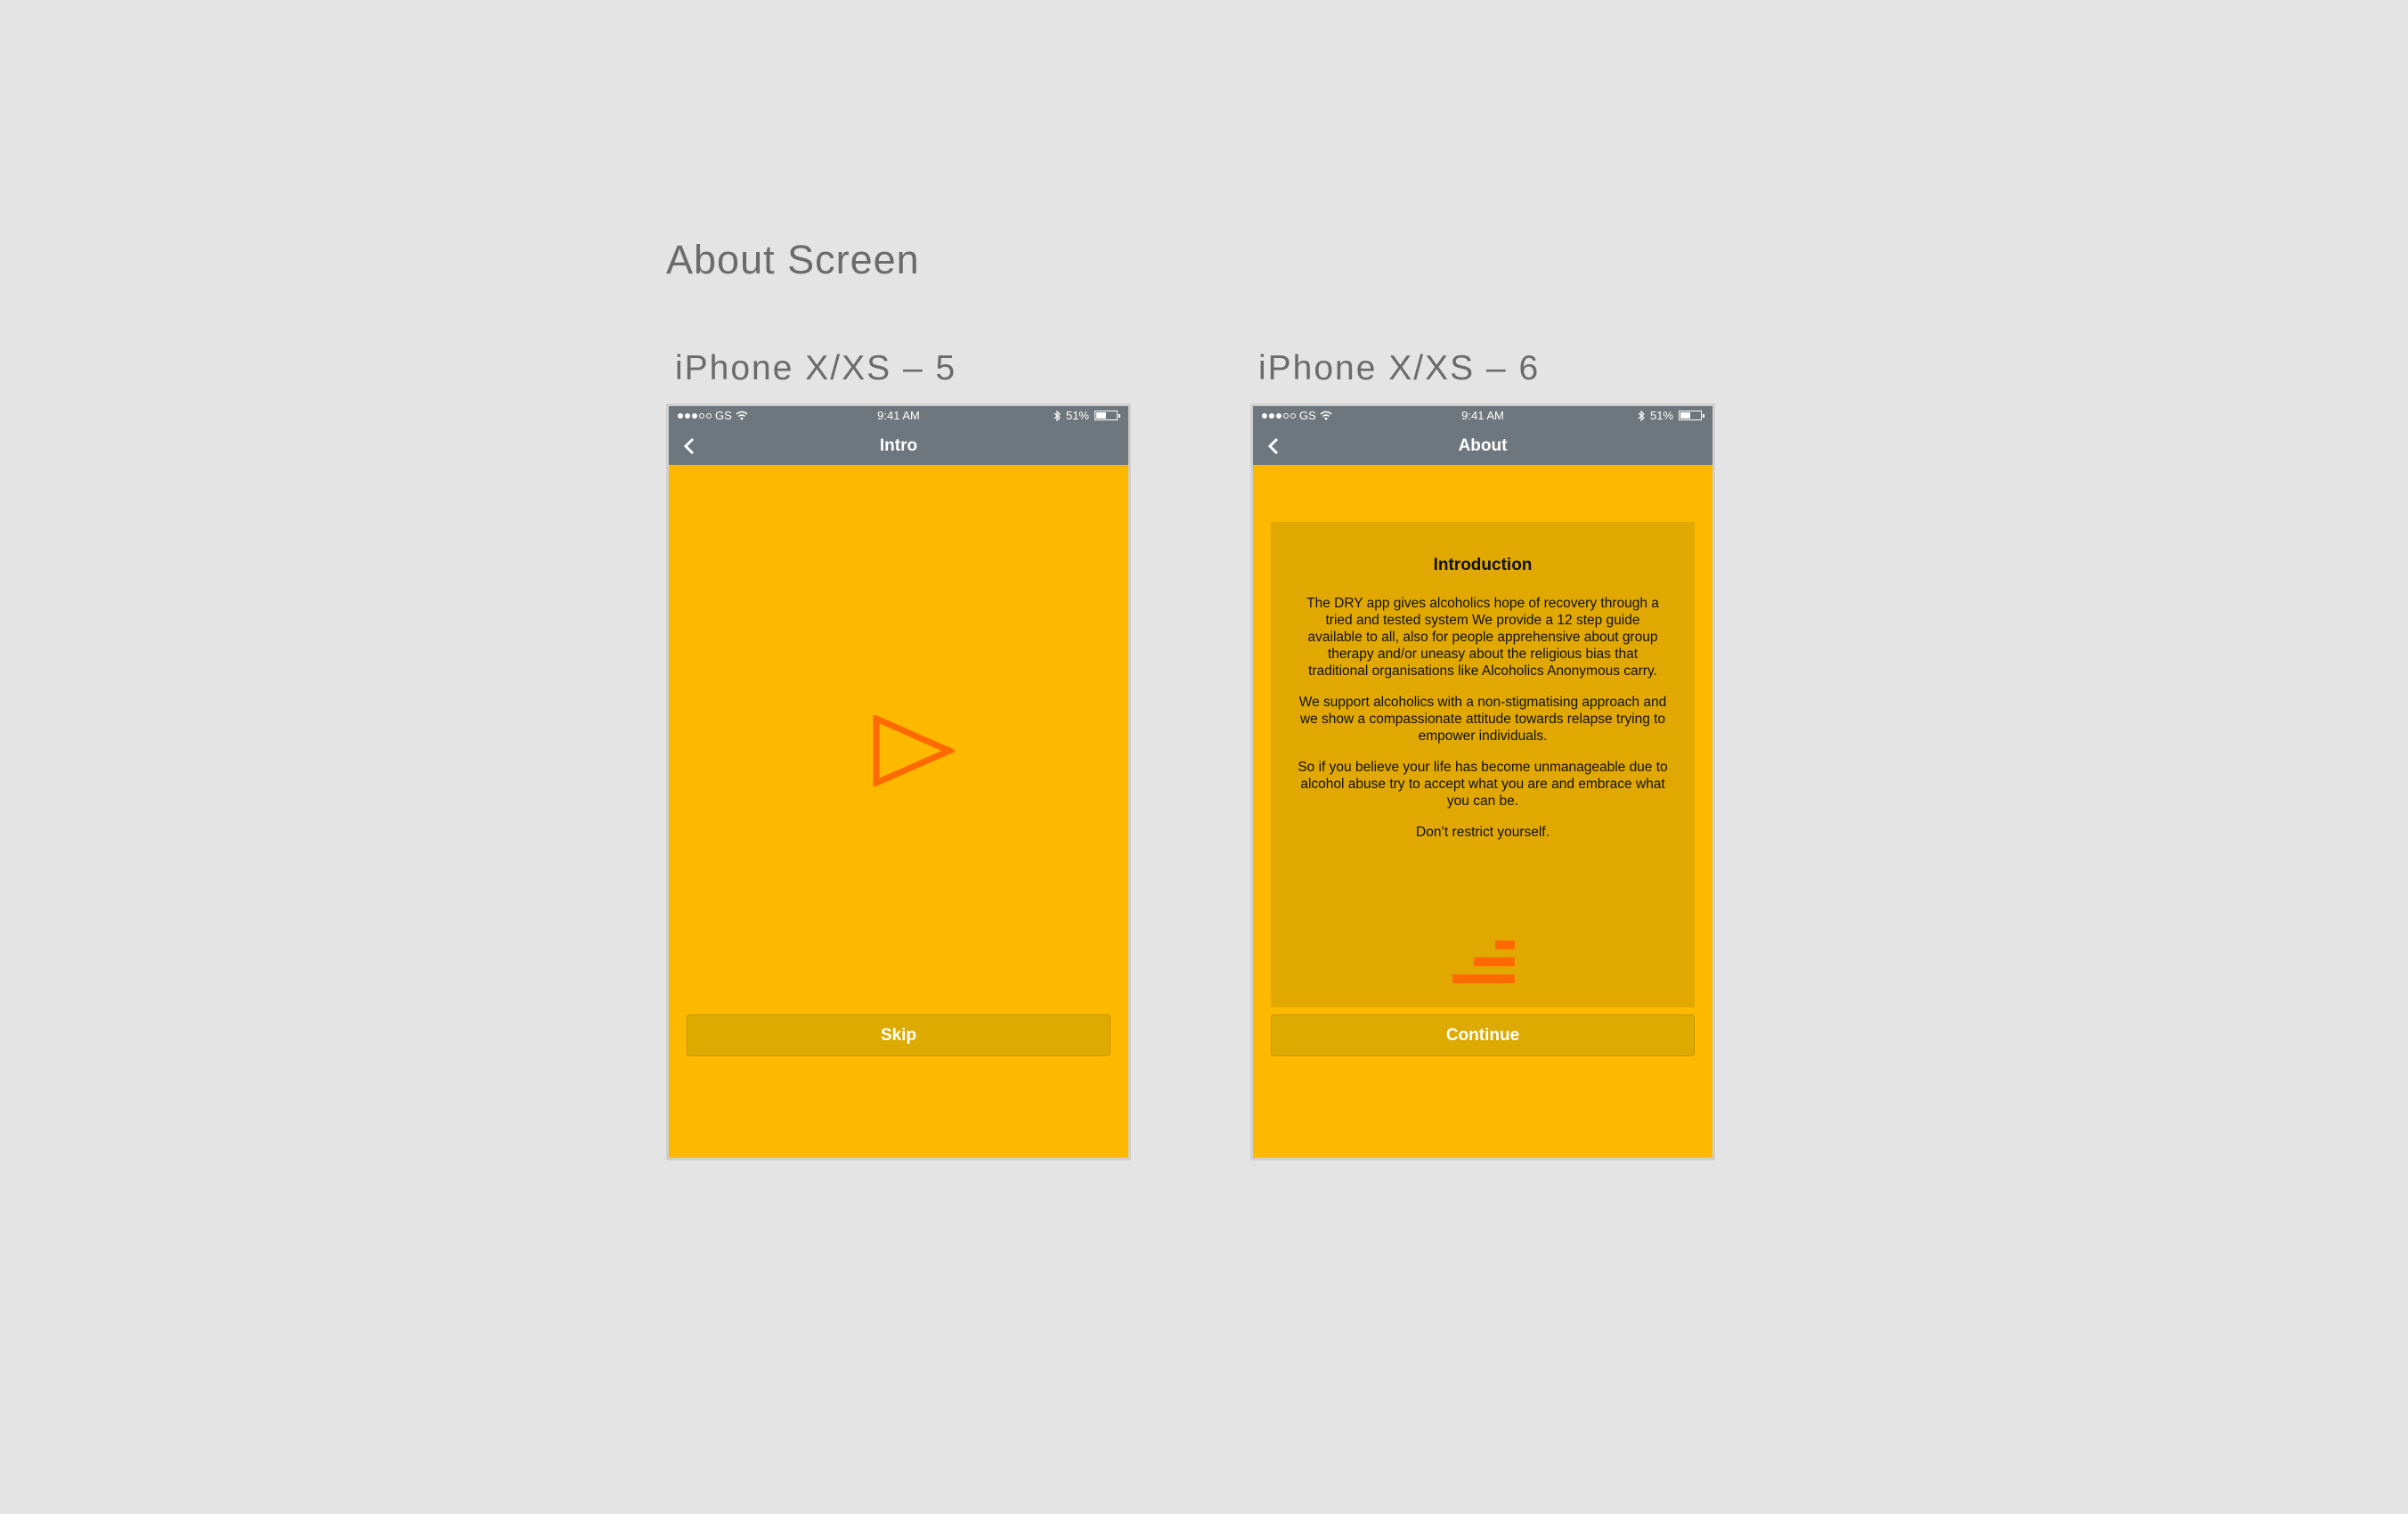 The image size is (2408, 1514). I want to click on continue-button: Continue, so click(1483, 1035).